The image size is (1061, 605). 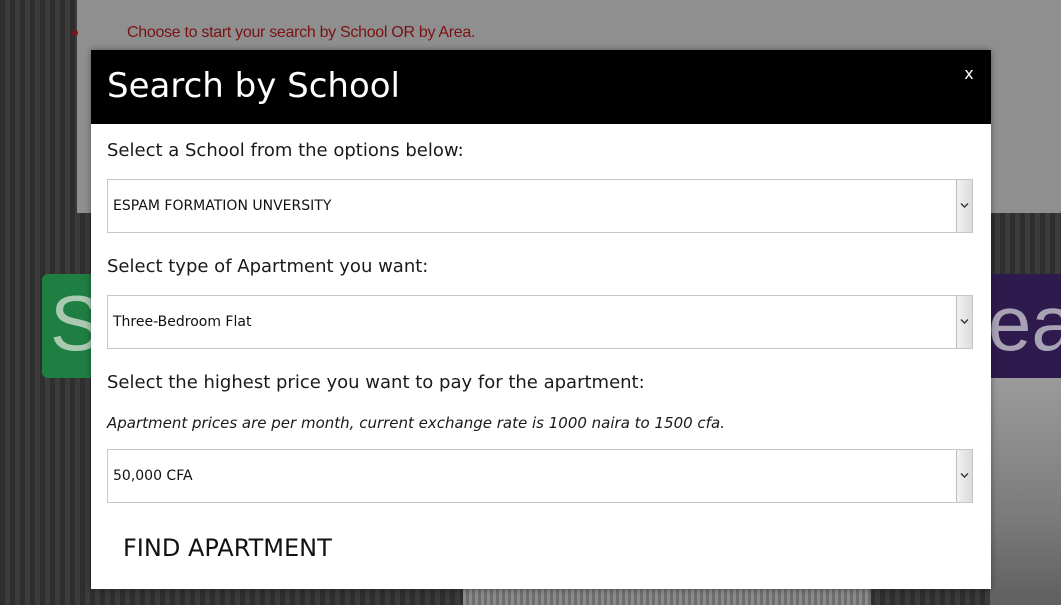 I want to click on find-apartment-button: FIND APARTMENT, so click(x=227, y=548).